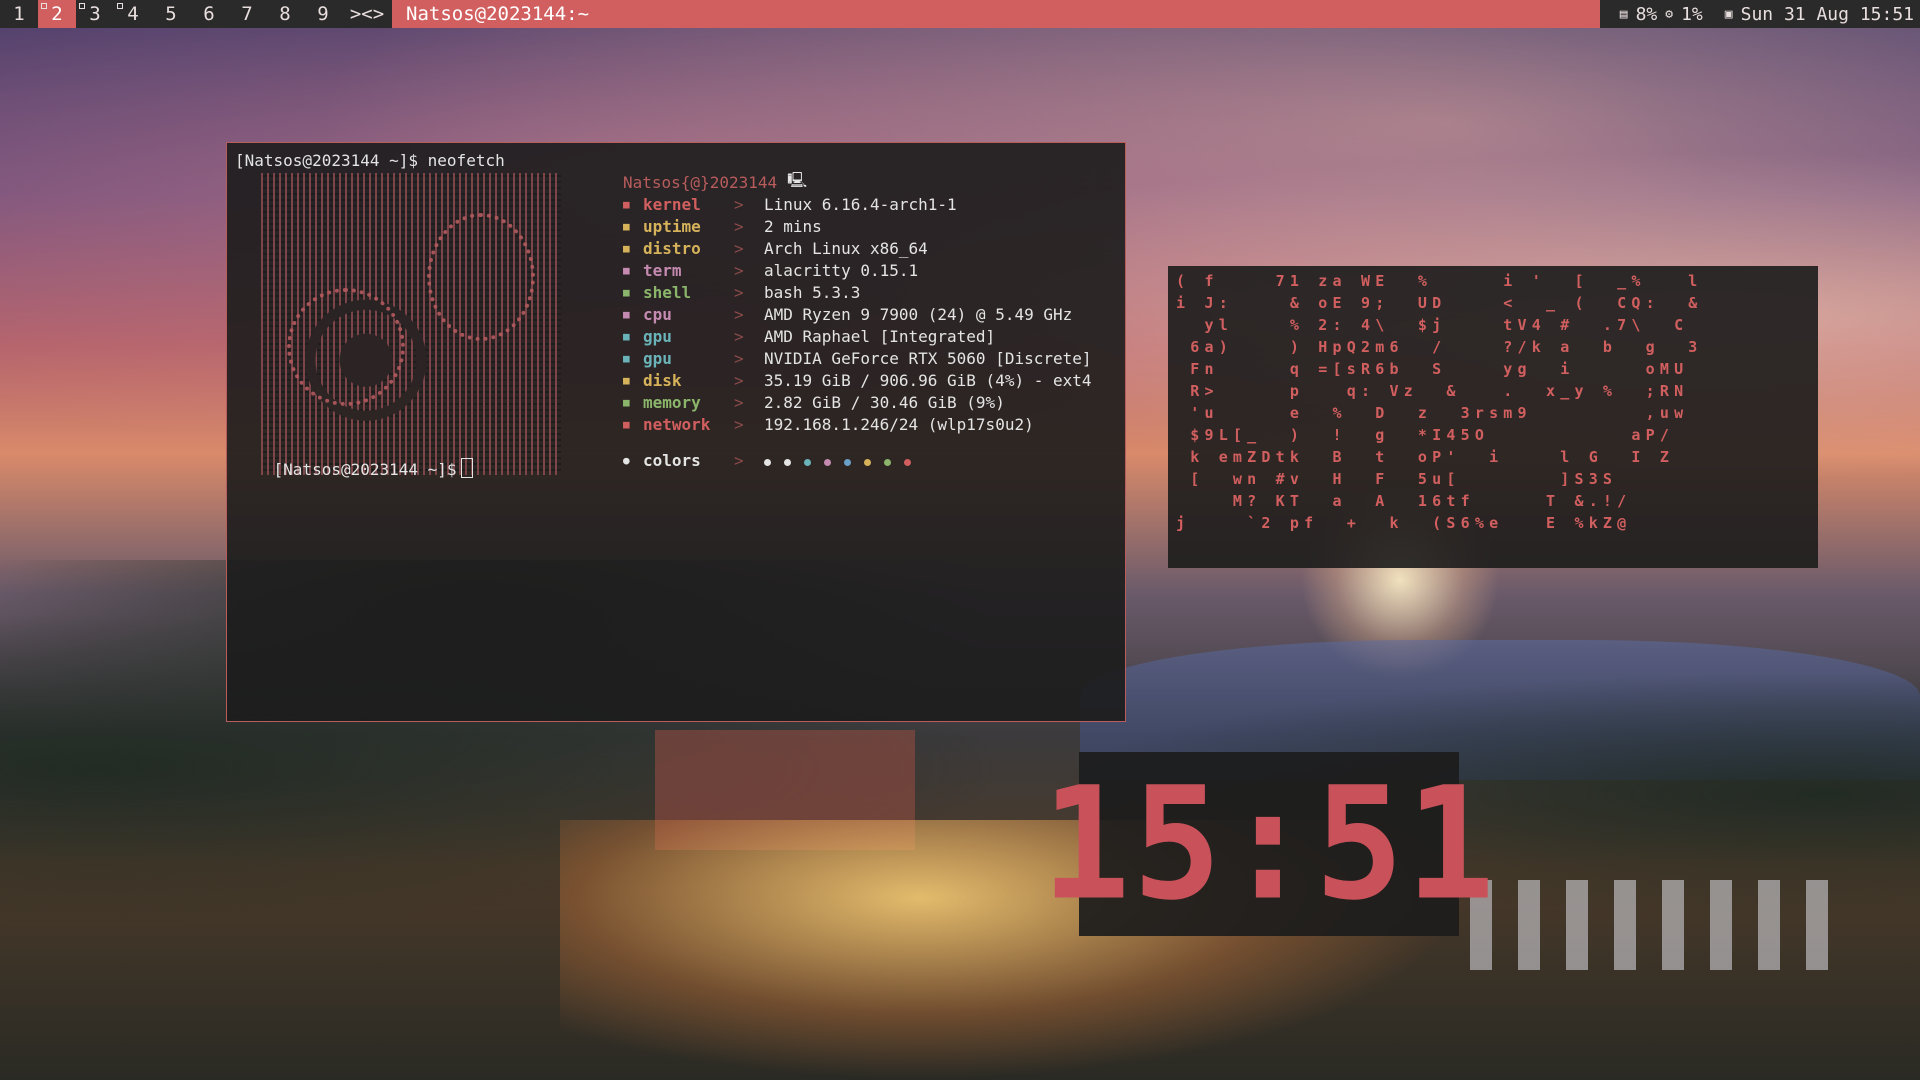  What do you see at coordinates (1432, 325) in the screenshot?
I see `matrix-row: yl % 2: 4\ $j tV4 # .7\ C` at bounding box center [1432, 325].